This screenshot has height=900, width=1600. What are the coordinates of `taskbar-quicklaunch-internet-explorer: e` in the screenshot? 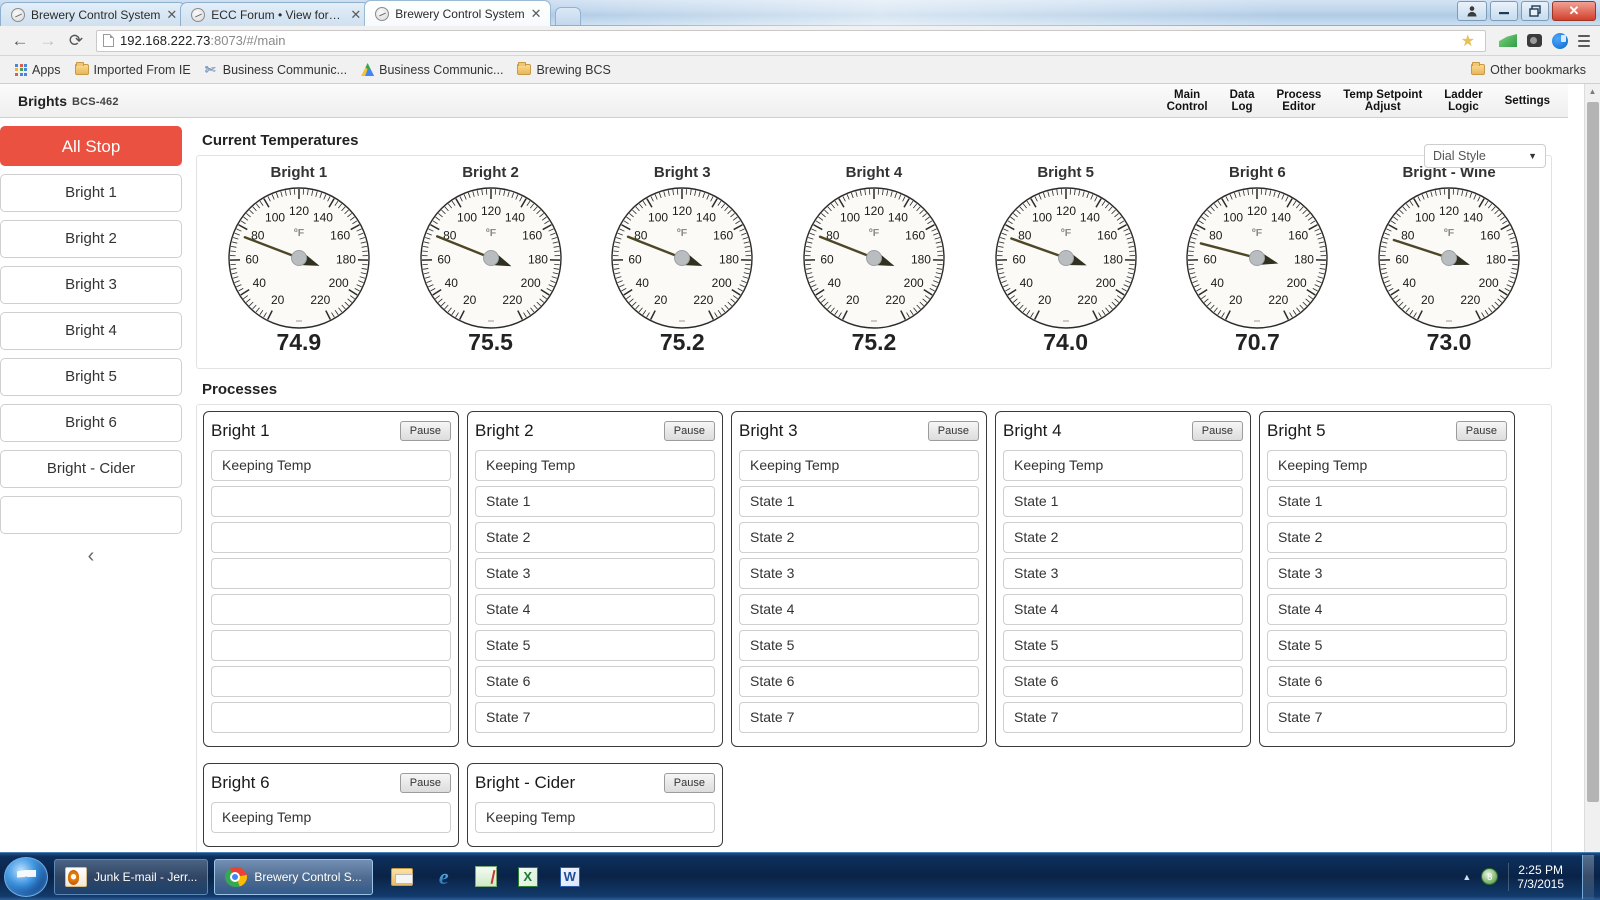 It's located at (444, 877).